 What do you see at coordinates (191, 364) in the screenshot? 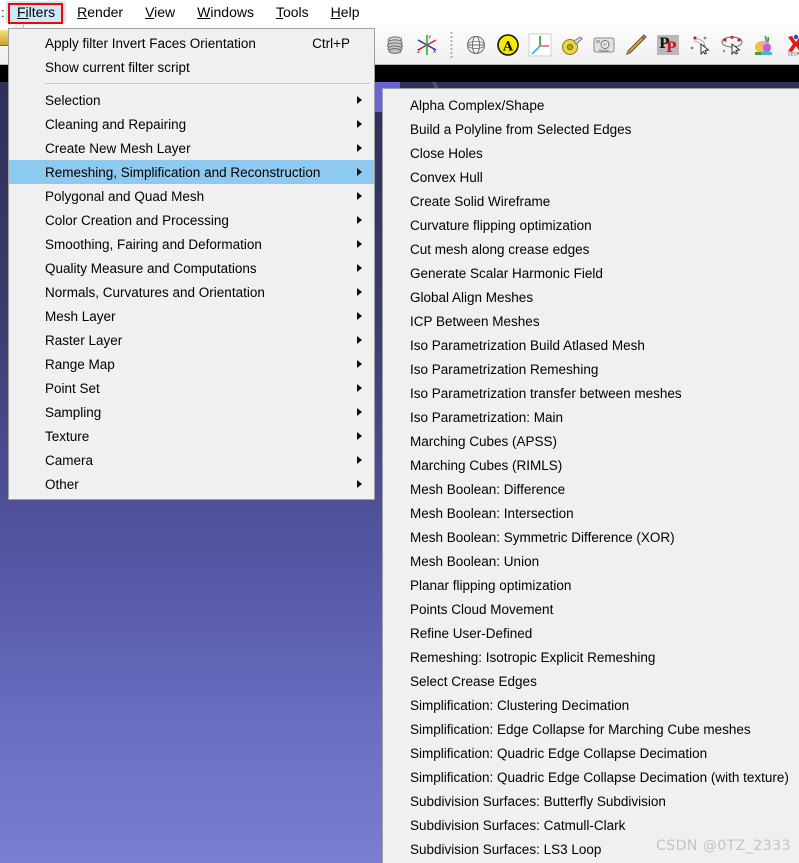
I see `menu-item-range-map: Range Map` at bounding box center [191, 364].